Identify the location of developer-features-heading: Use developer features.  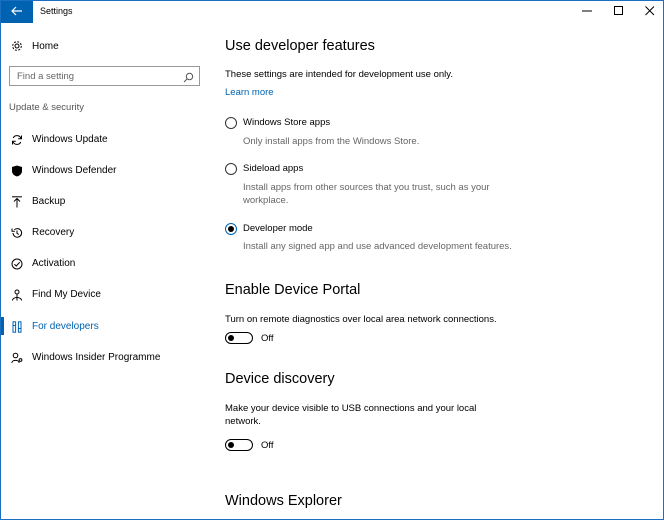
(300, 46).